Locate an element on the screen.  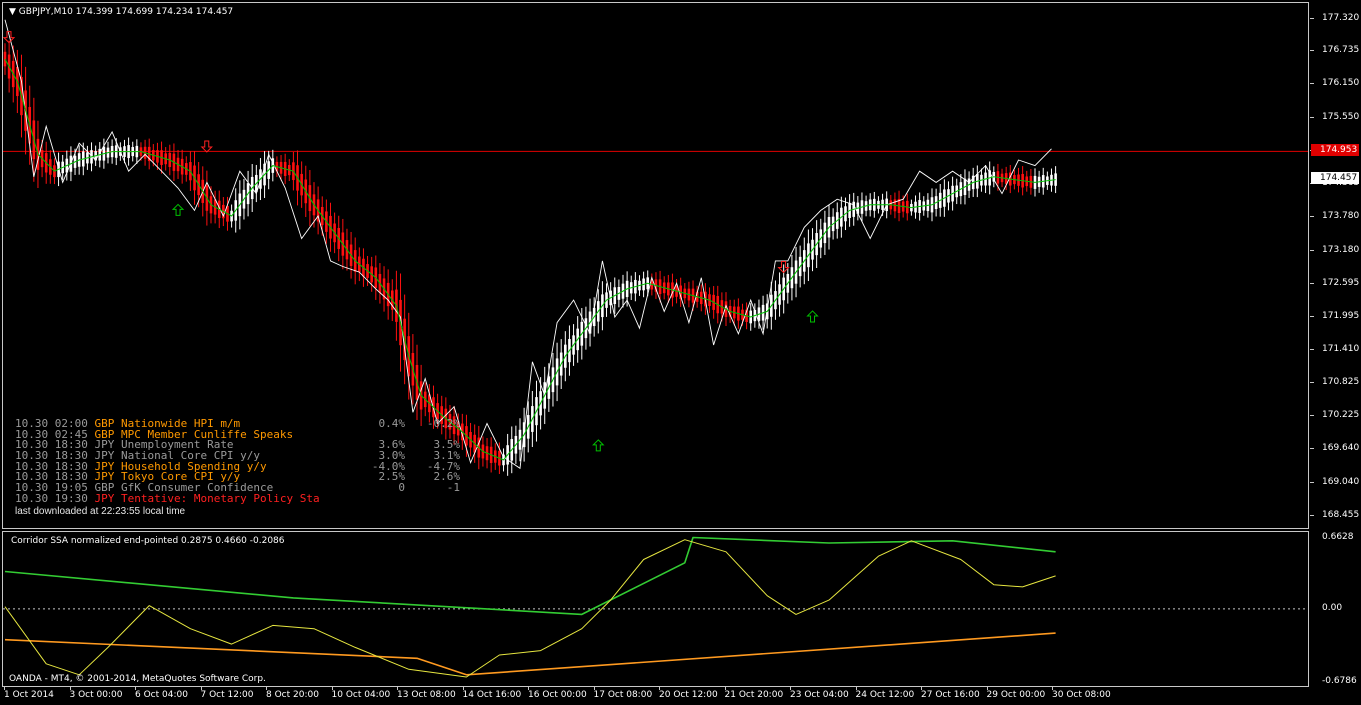
time-axis-label: 7 Oct 12:00 is located at coordinates (227, 695).